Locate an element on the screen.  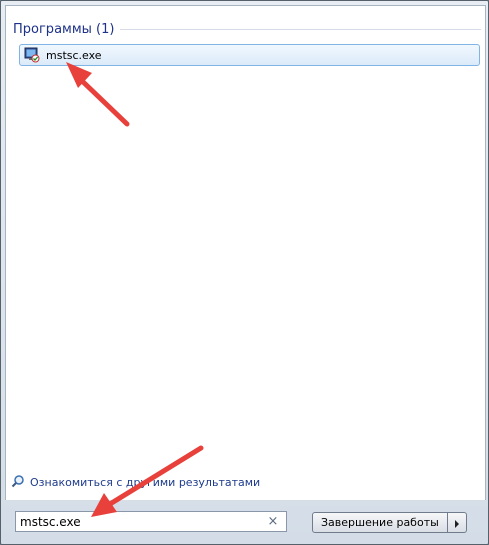
search-field: × is located at coordinates (151, 521).